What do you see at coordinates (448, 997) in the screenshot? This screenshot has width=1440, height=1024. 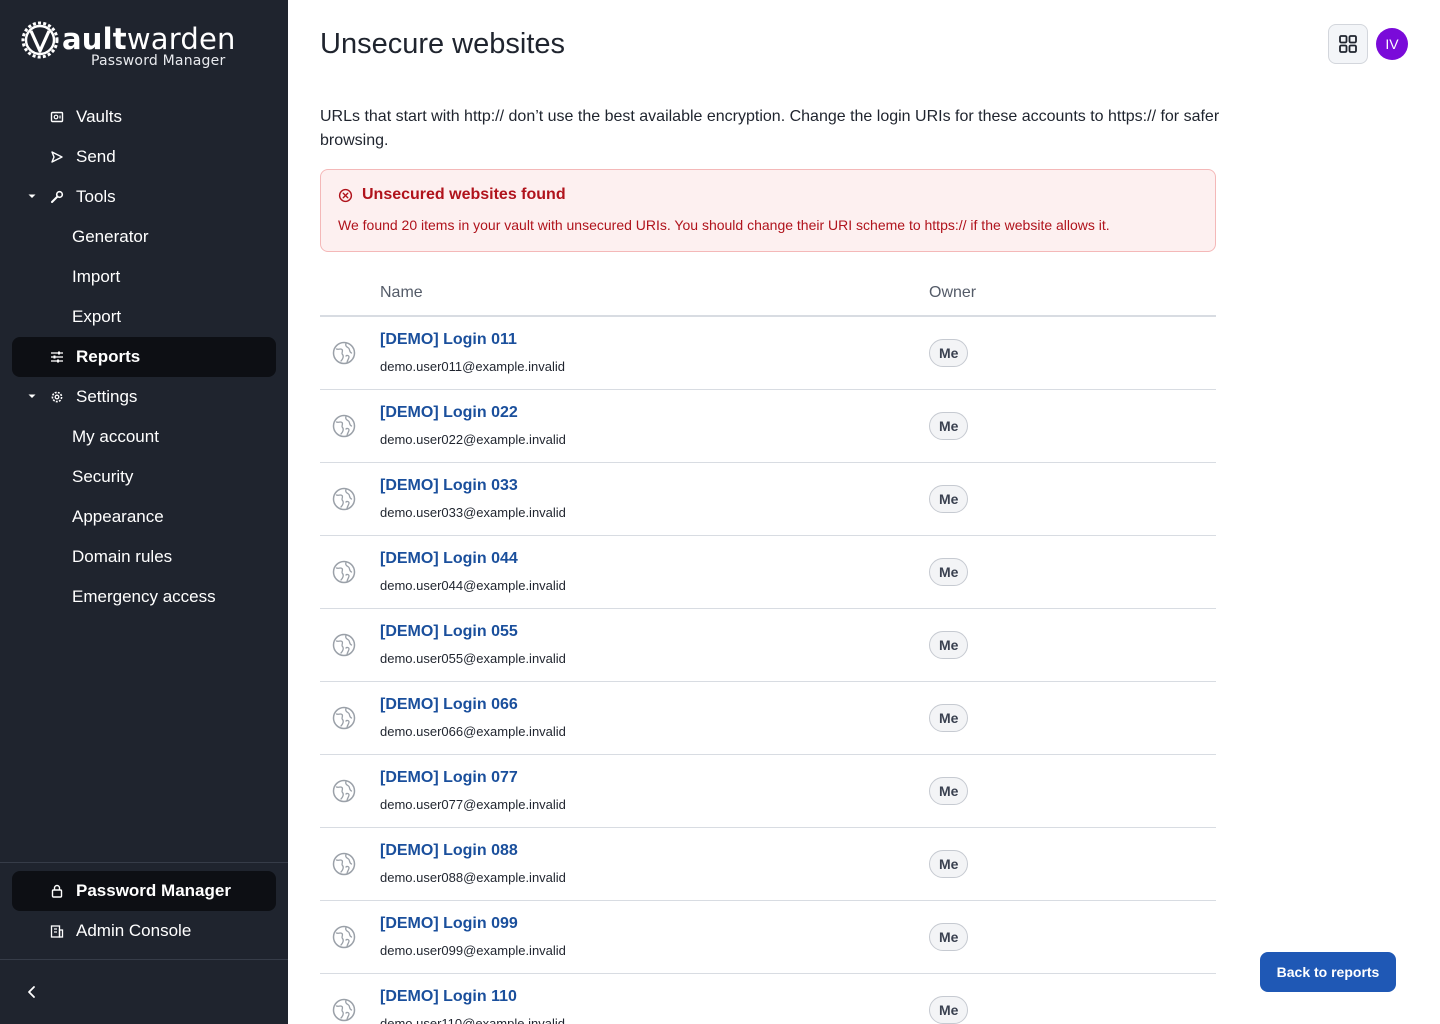 I see `item-name-link: [DEMO] Login 110` at bounding box center [448, 997].